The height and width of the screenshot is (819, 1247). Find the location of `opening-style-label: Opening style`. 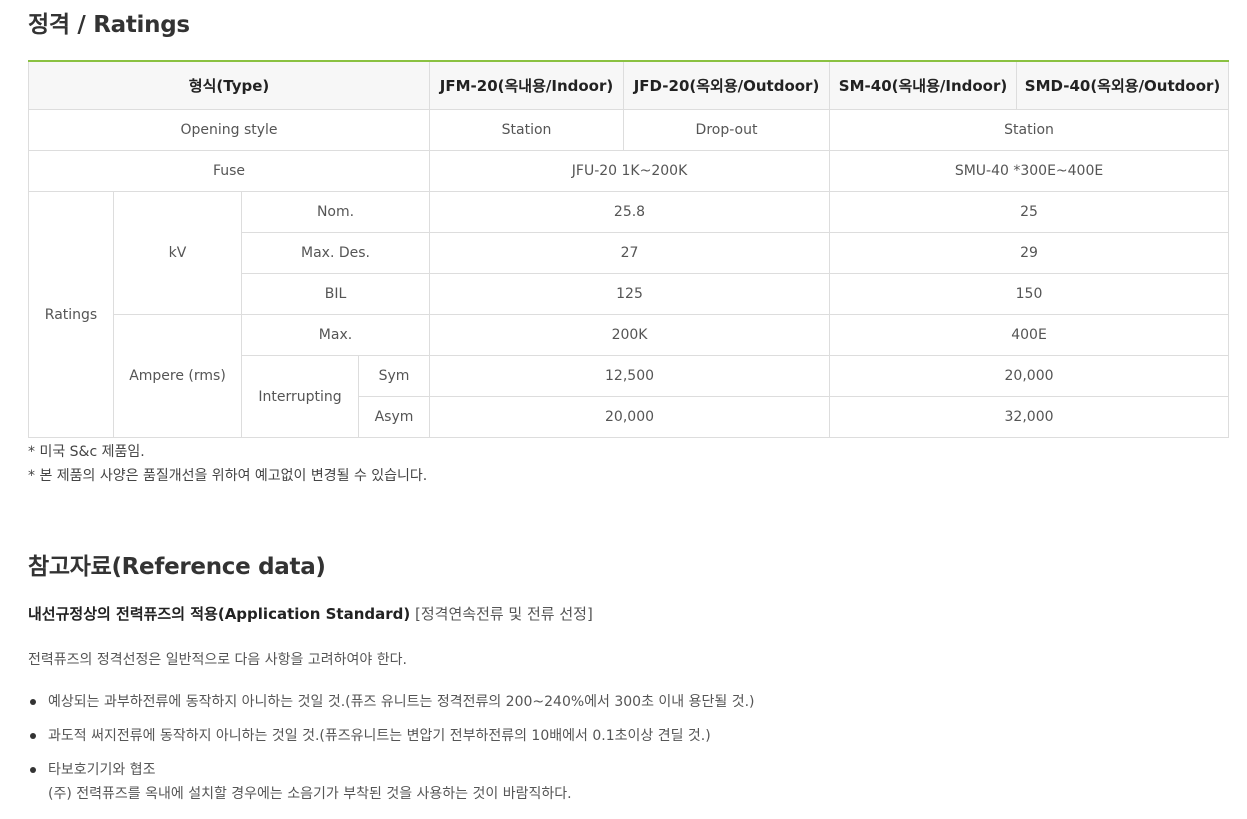

opening-style-label: Opening style is located at coordinates (229, 130).